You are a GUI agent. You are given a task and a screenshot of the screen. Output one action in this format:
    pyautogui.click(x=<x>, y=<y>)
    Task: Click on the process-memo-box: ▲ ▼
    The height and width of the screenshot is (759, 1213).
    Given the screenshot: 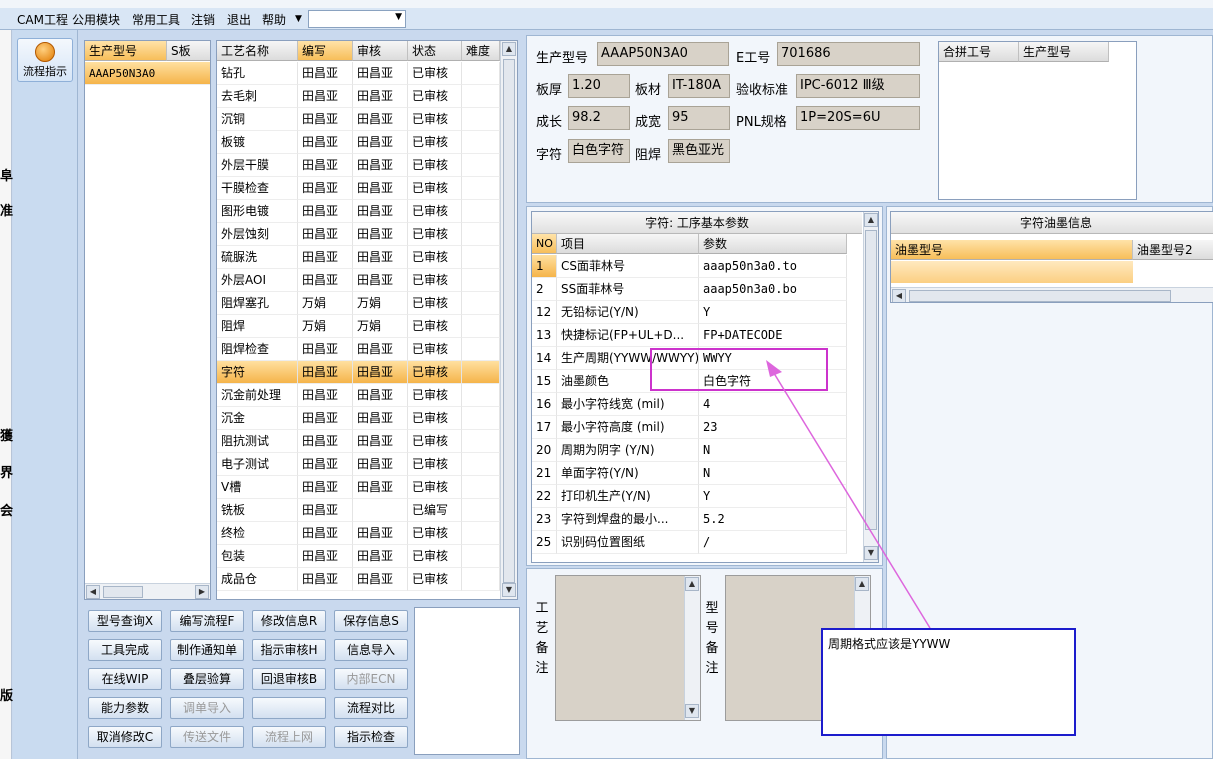 What is the action you would take?
    pyautogui.click(x=628, y=648)
    